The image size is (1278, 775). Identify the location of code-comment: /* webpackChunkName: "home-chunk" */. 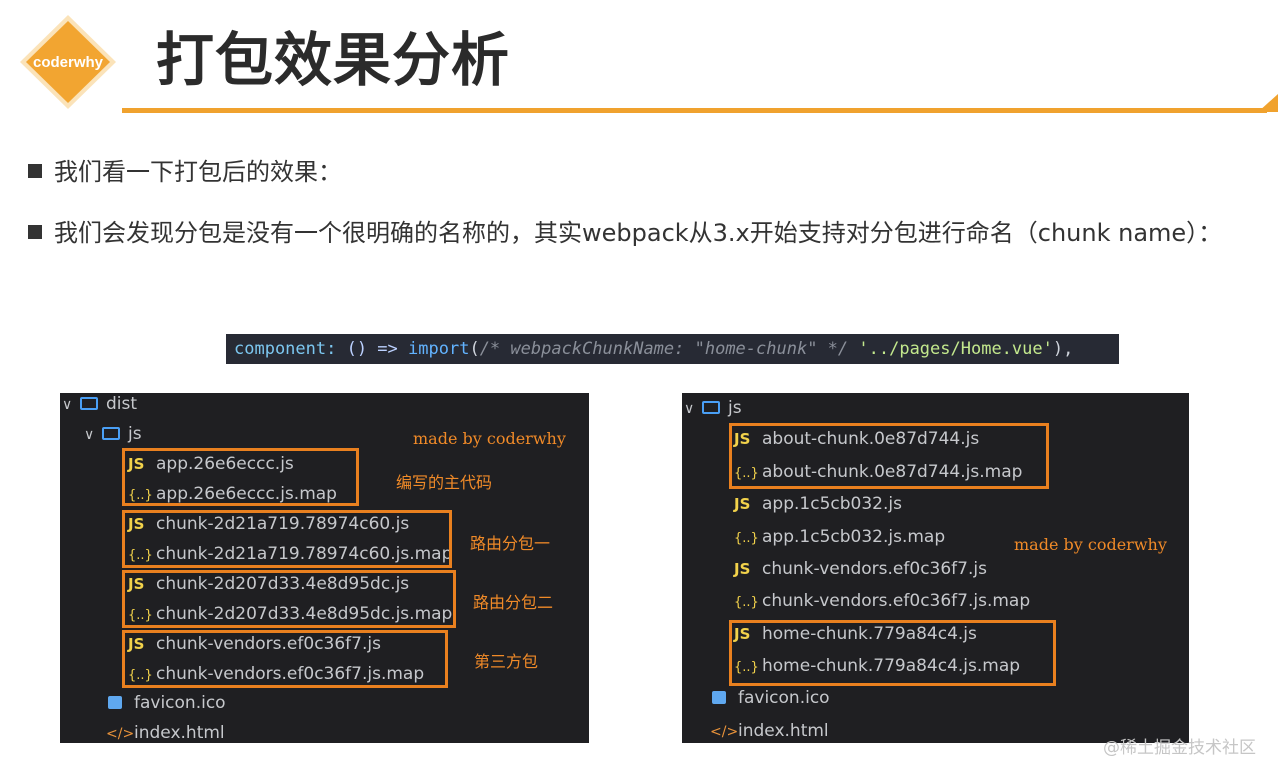
(664, 349).